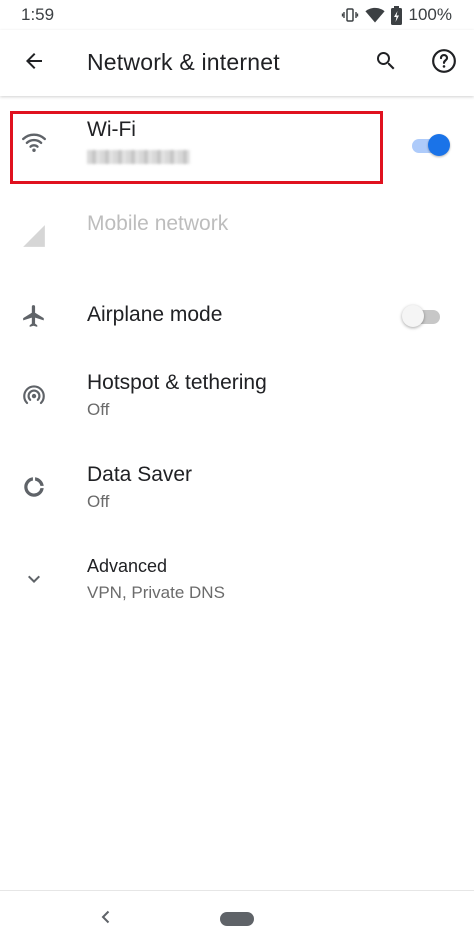  I want to click on search-icon, so click(386, 63).